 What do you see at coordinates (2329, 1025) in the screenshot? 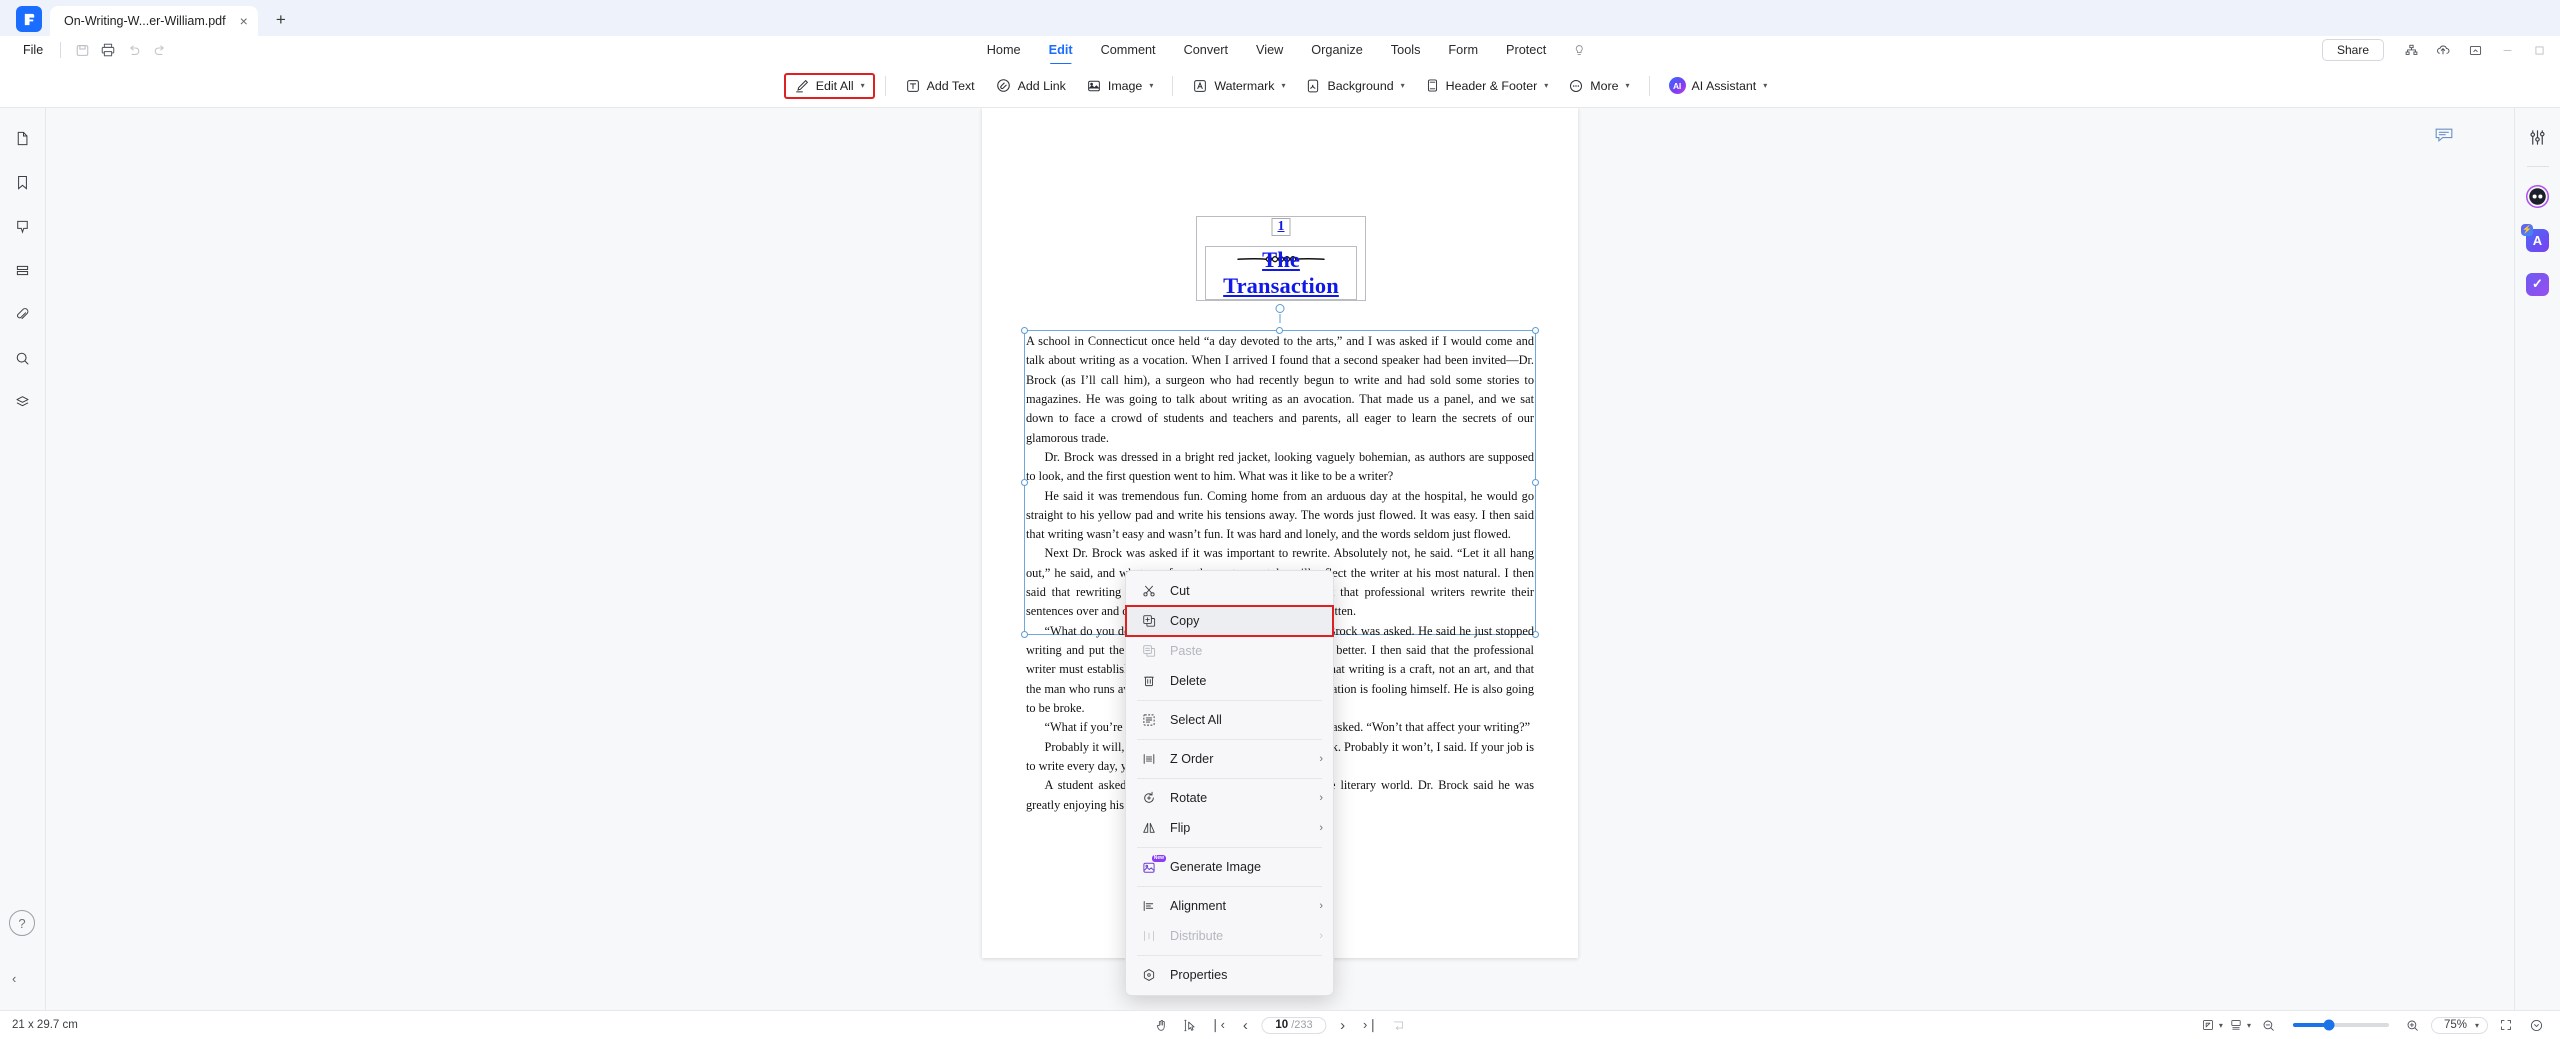
I see `zoom-slider-knob` at bounding box center [2329, 1025].